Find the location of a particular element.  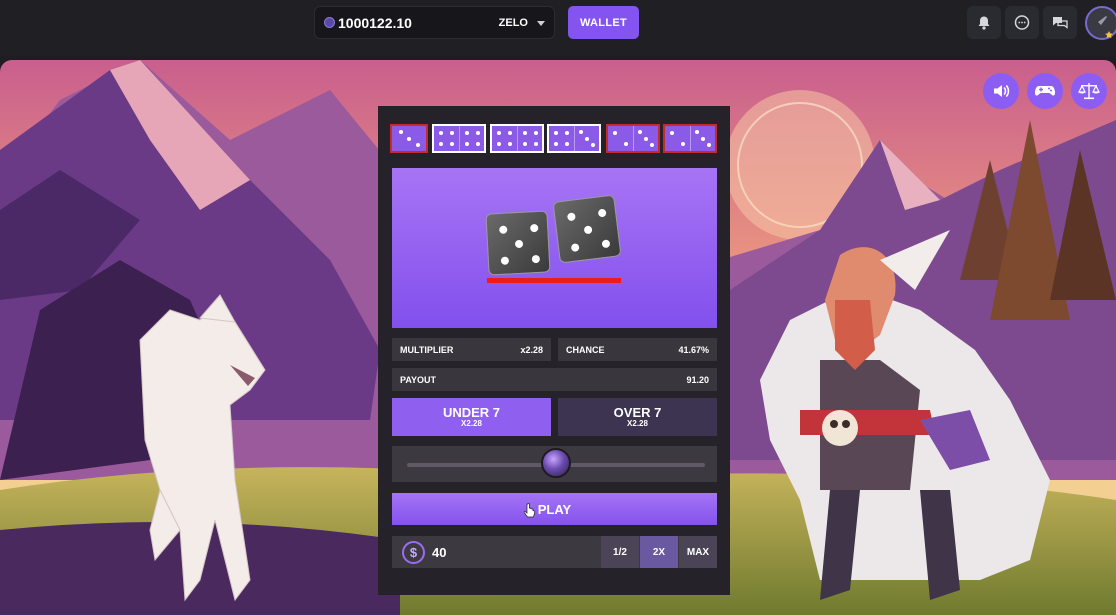

die-two is located at coordinates (587, 229).